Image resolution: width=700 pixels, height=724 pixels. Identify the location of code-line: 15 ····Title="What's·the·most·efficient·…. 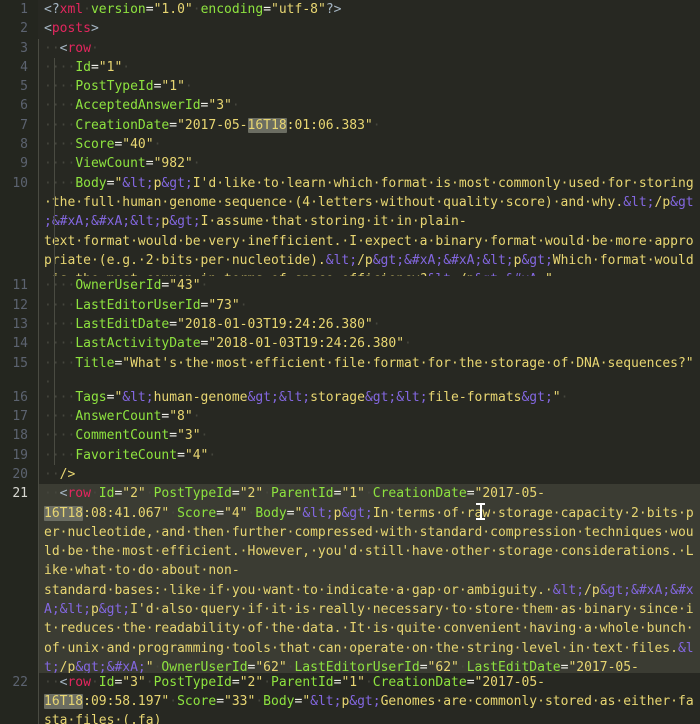
(350, 370).